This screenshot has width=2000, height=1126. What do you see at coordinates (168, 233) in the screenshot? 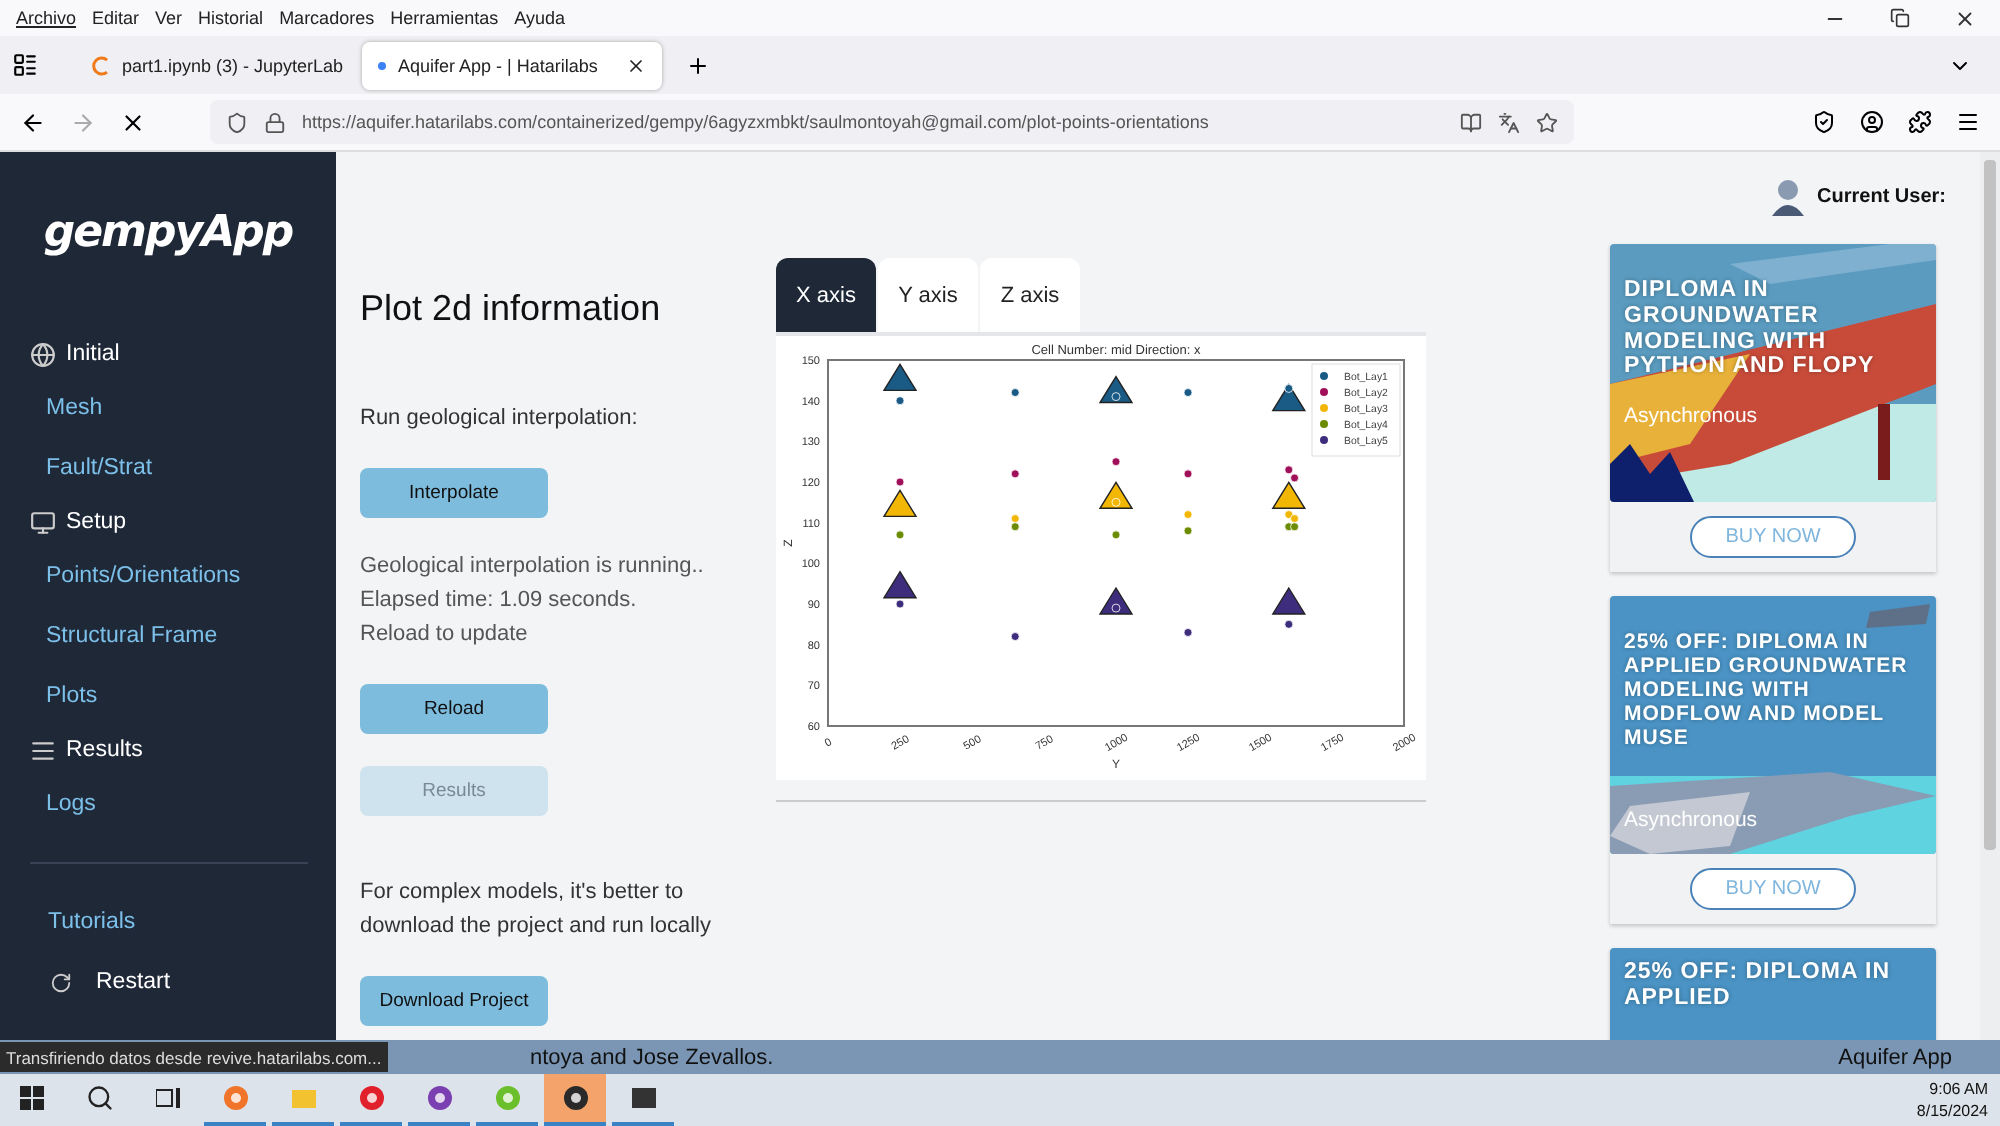
I see `app-logo: gempyApp` at bounding box center [168, 233].